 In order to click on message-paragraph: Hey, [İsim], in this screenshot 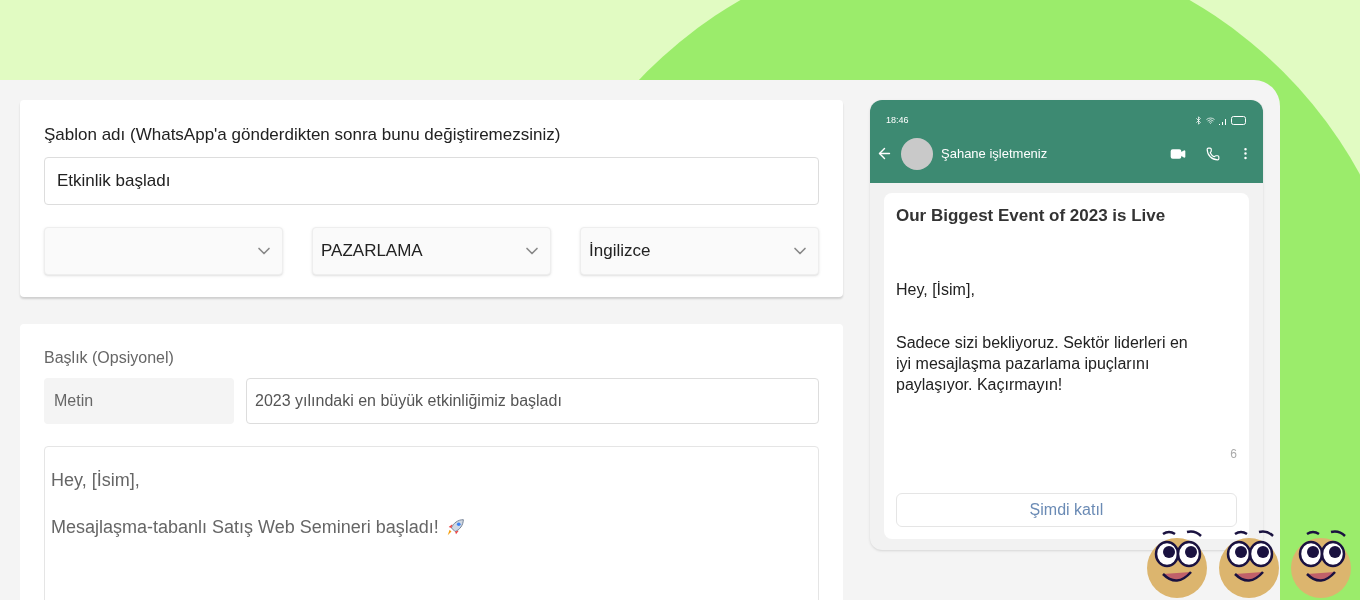, I will do `click(936, 289)`.